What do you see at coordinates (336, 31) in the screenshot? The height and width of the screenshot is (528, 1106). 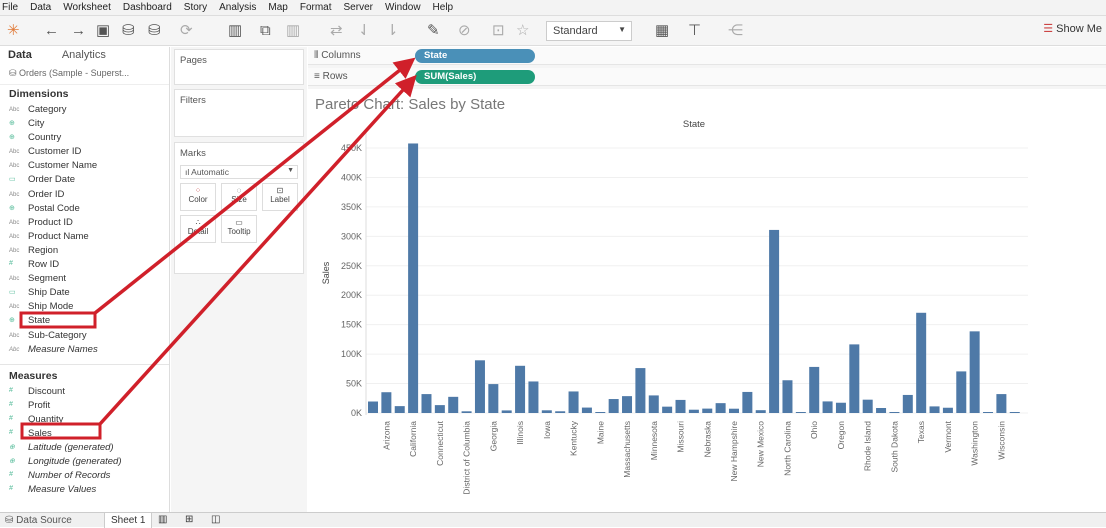 I see `swap-icon: ⇄` at bounding box center [336, 31].